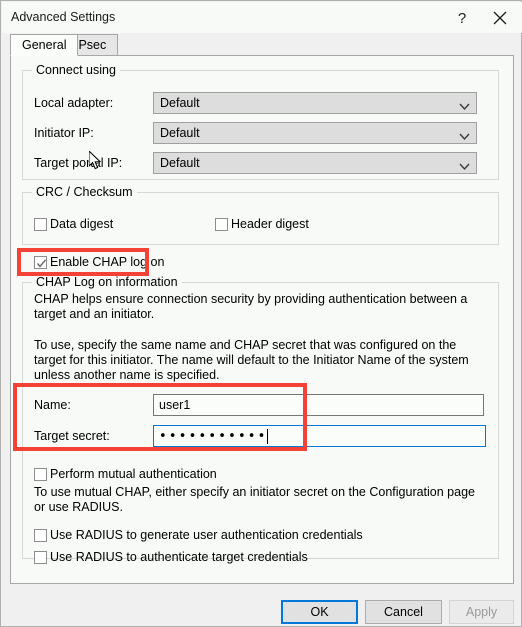 This screenshot has width=522, height=627. What do you see at coordinates (319, 612) in the screenshot?
I see `ok-button: OK` at bounding box center [319, 612].